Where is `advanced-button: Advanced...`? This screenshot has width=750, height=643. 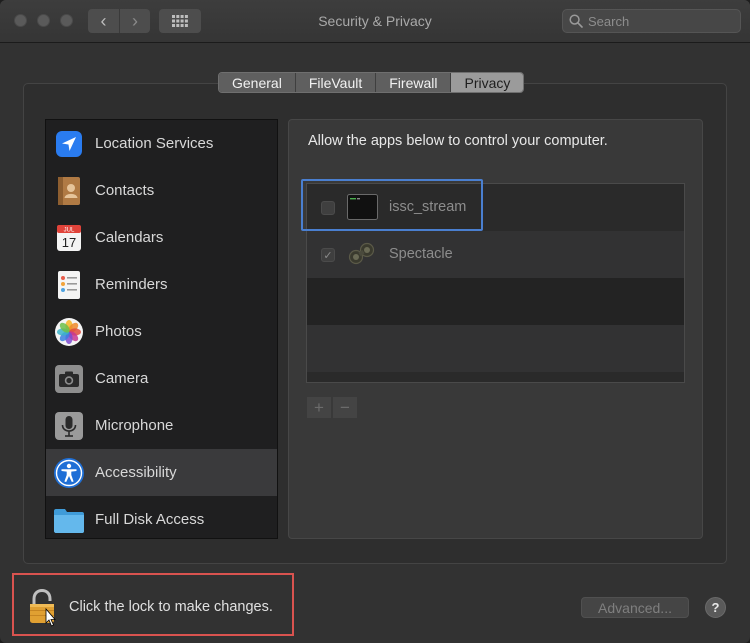 advanced-button: Advanced... is located at coordinates (635, 607).